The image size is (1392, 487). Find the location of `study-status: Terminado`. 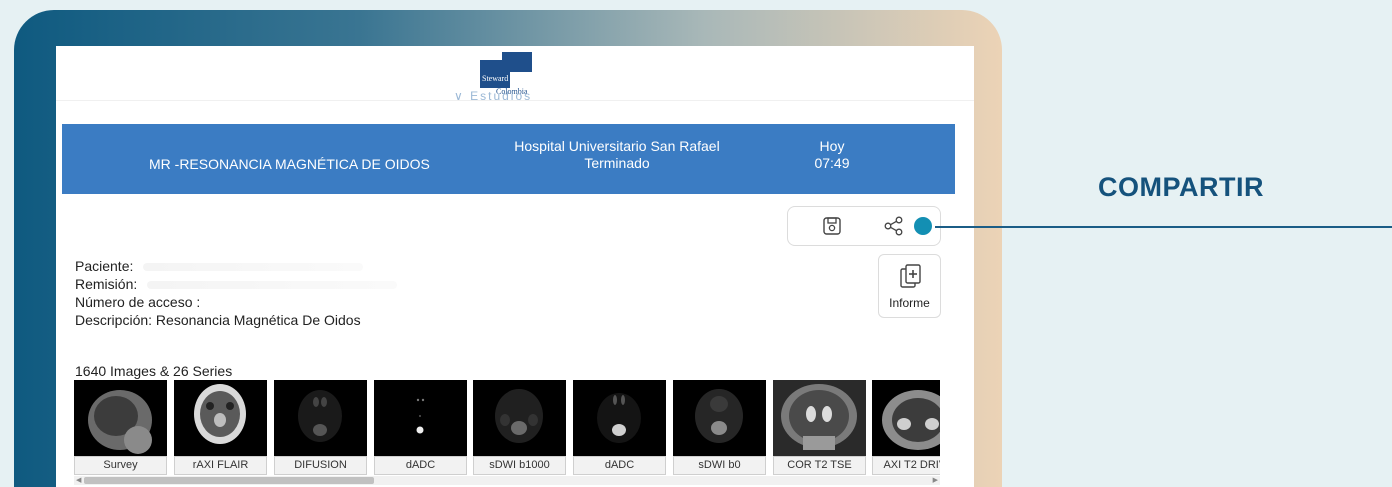

study-status: Terminado is located at coordinates (617, 163).